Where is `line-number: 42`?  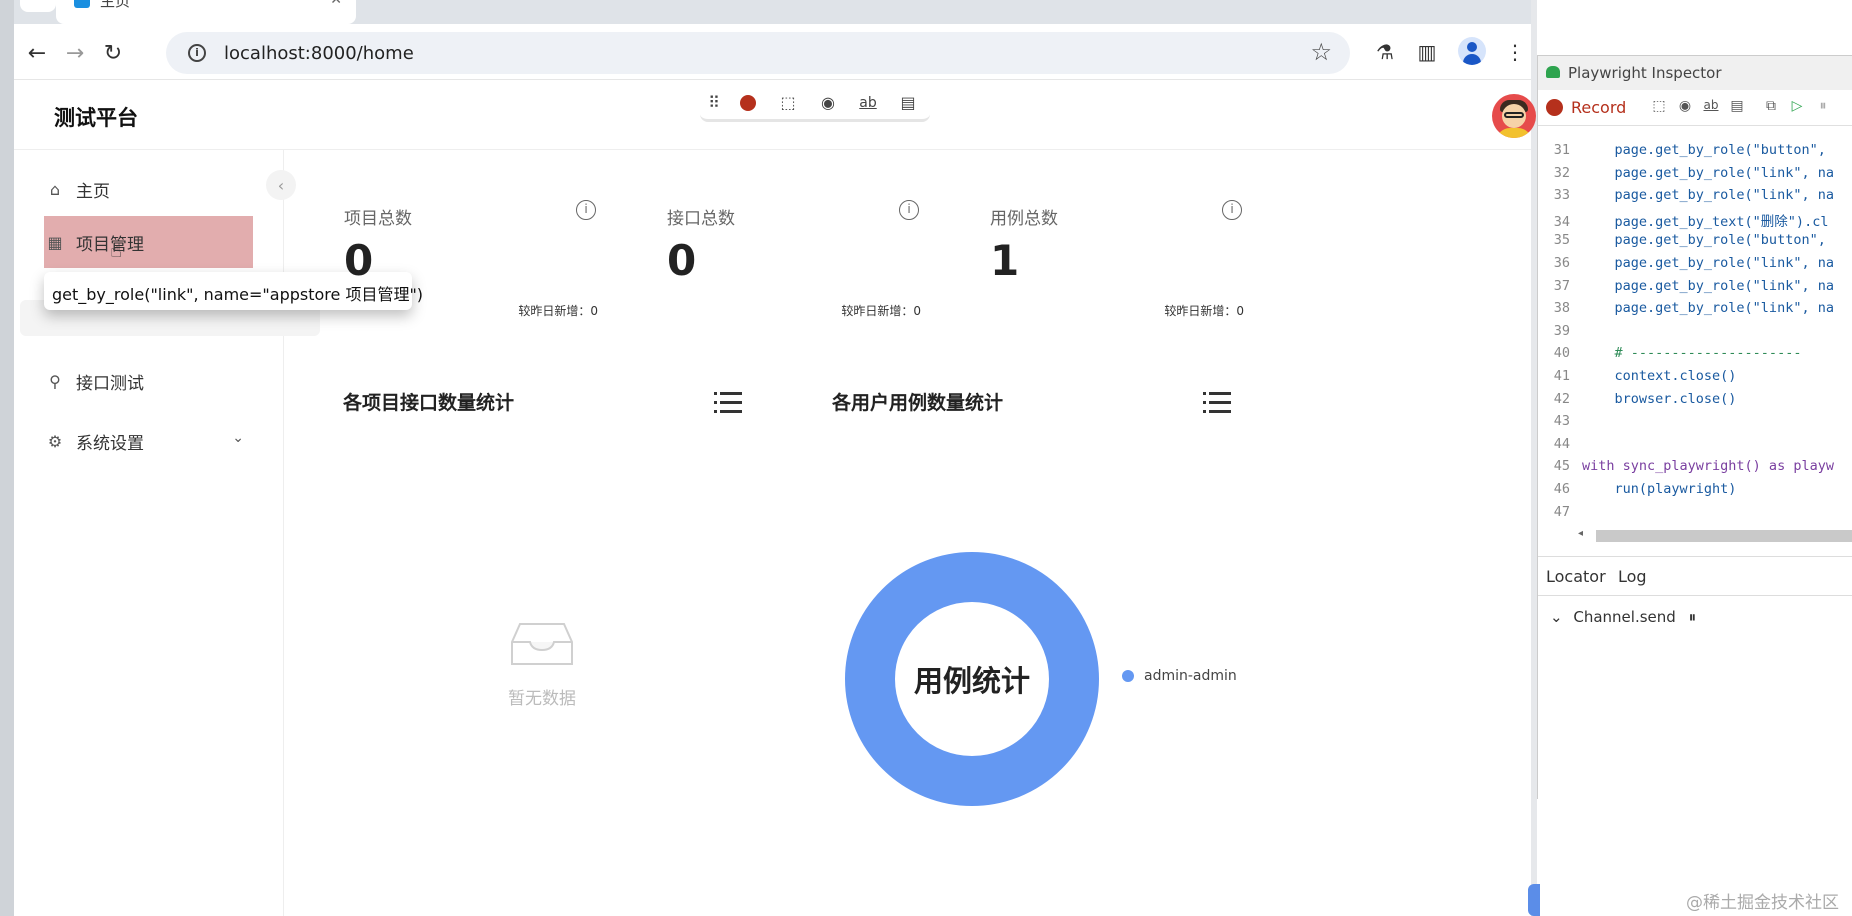 line-number: 42 is located at coordinates (1561, 398).